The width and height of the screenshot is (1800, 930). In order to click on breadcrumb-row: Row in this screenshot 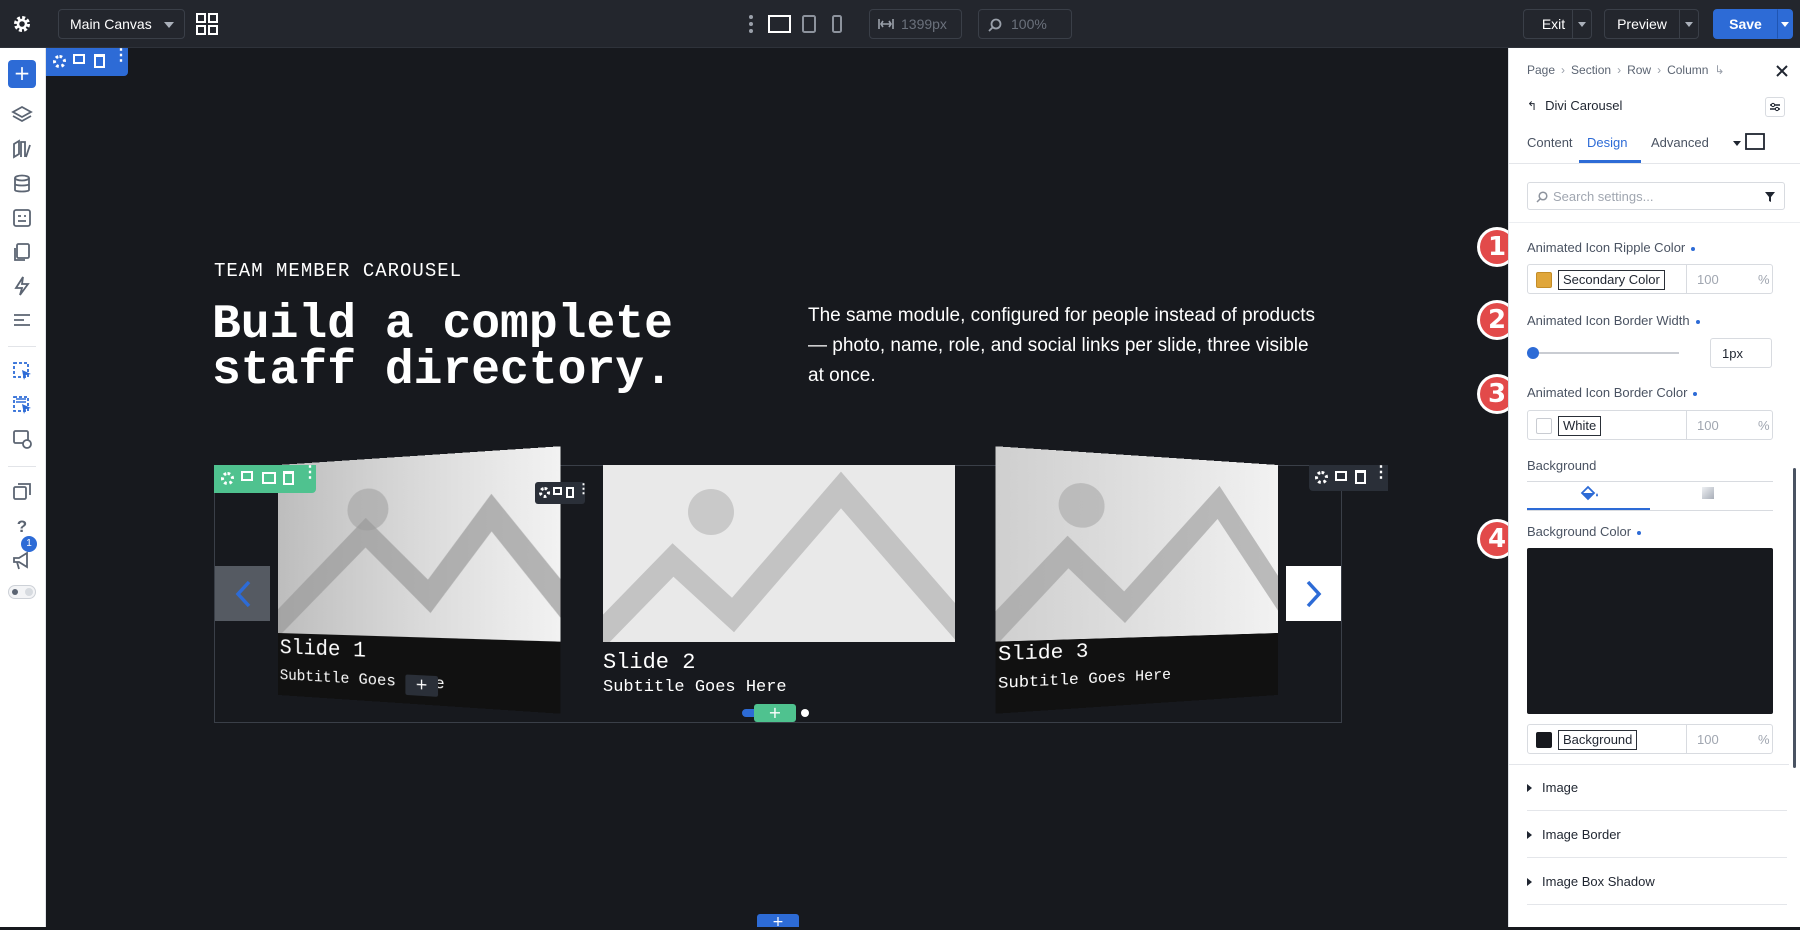, I will do `click(1639, 70)`.